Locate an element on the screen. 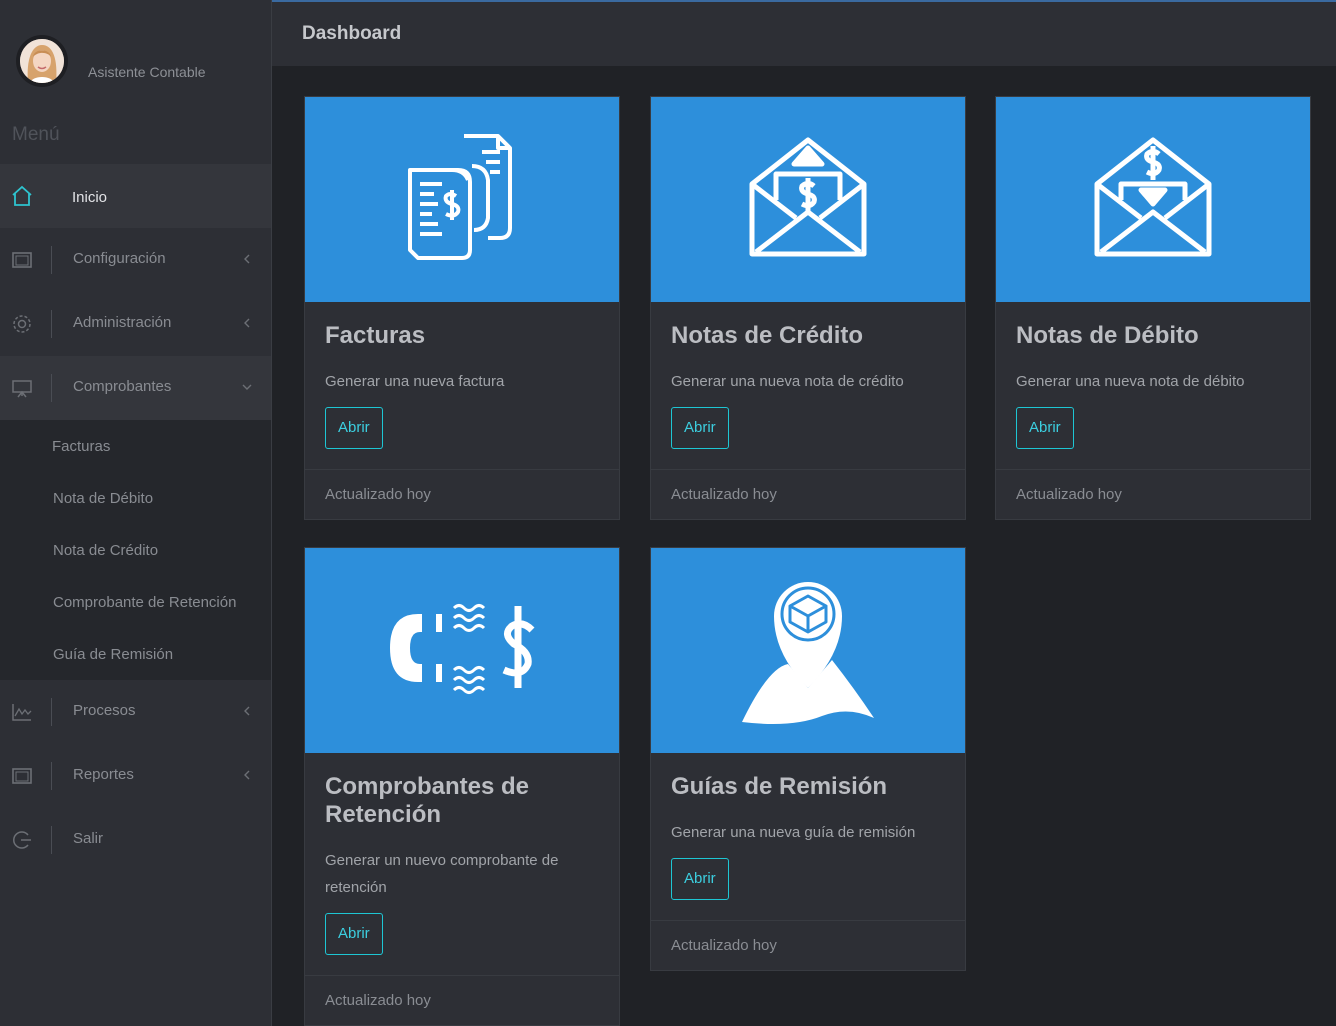 The height and width of the screenshot is (1026, 1336). card-body: Facturas Generar una nueva factura Abrir is located at coordinates (462, 385).